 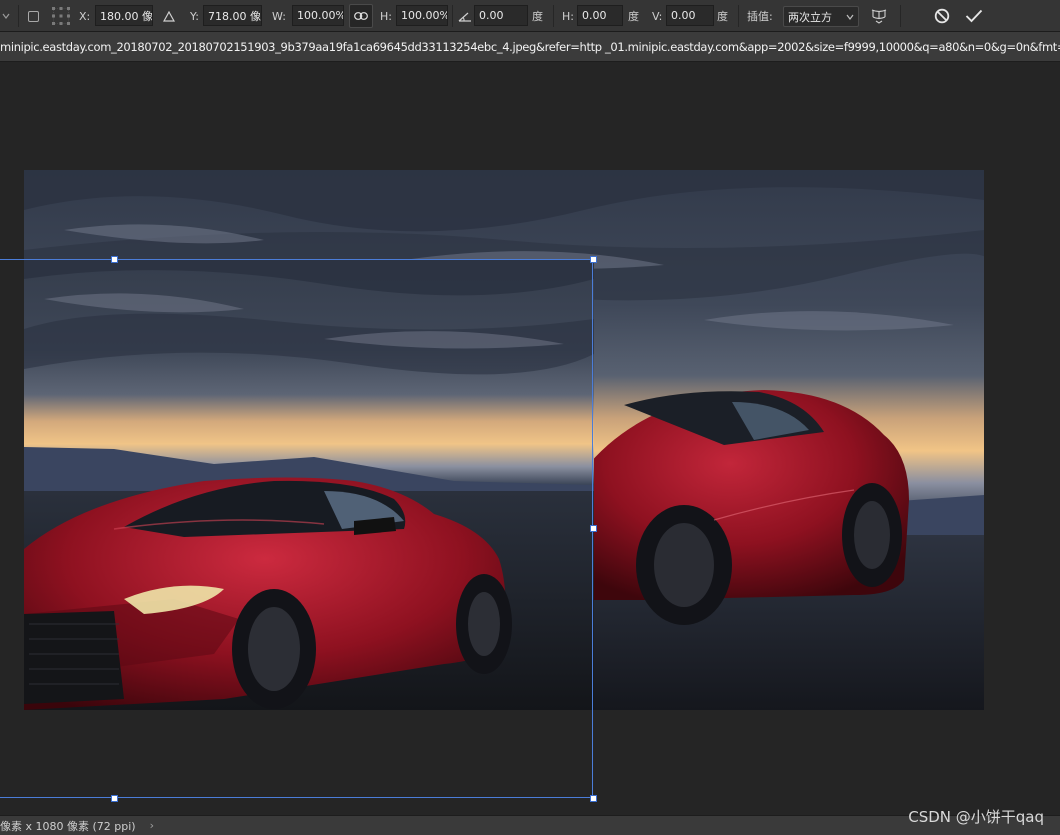 I want to click on interpolation-select: 两次立方, so click(x=821, y=16).